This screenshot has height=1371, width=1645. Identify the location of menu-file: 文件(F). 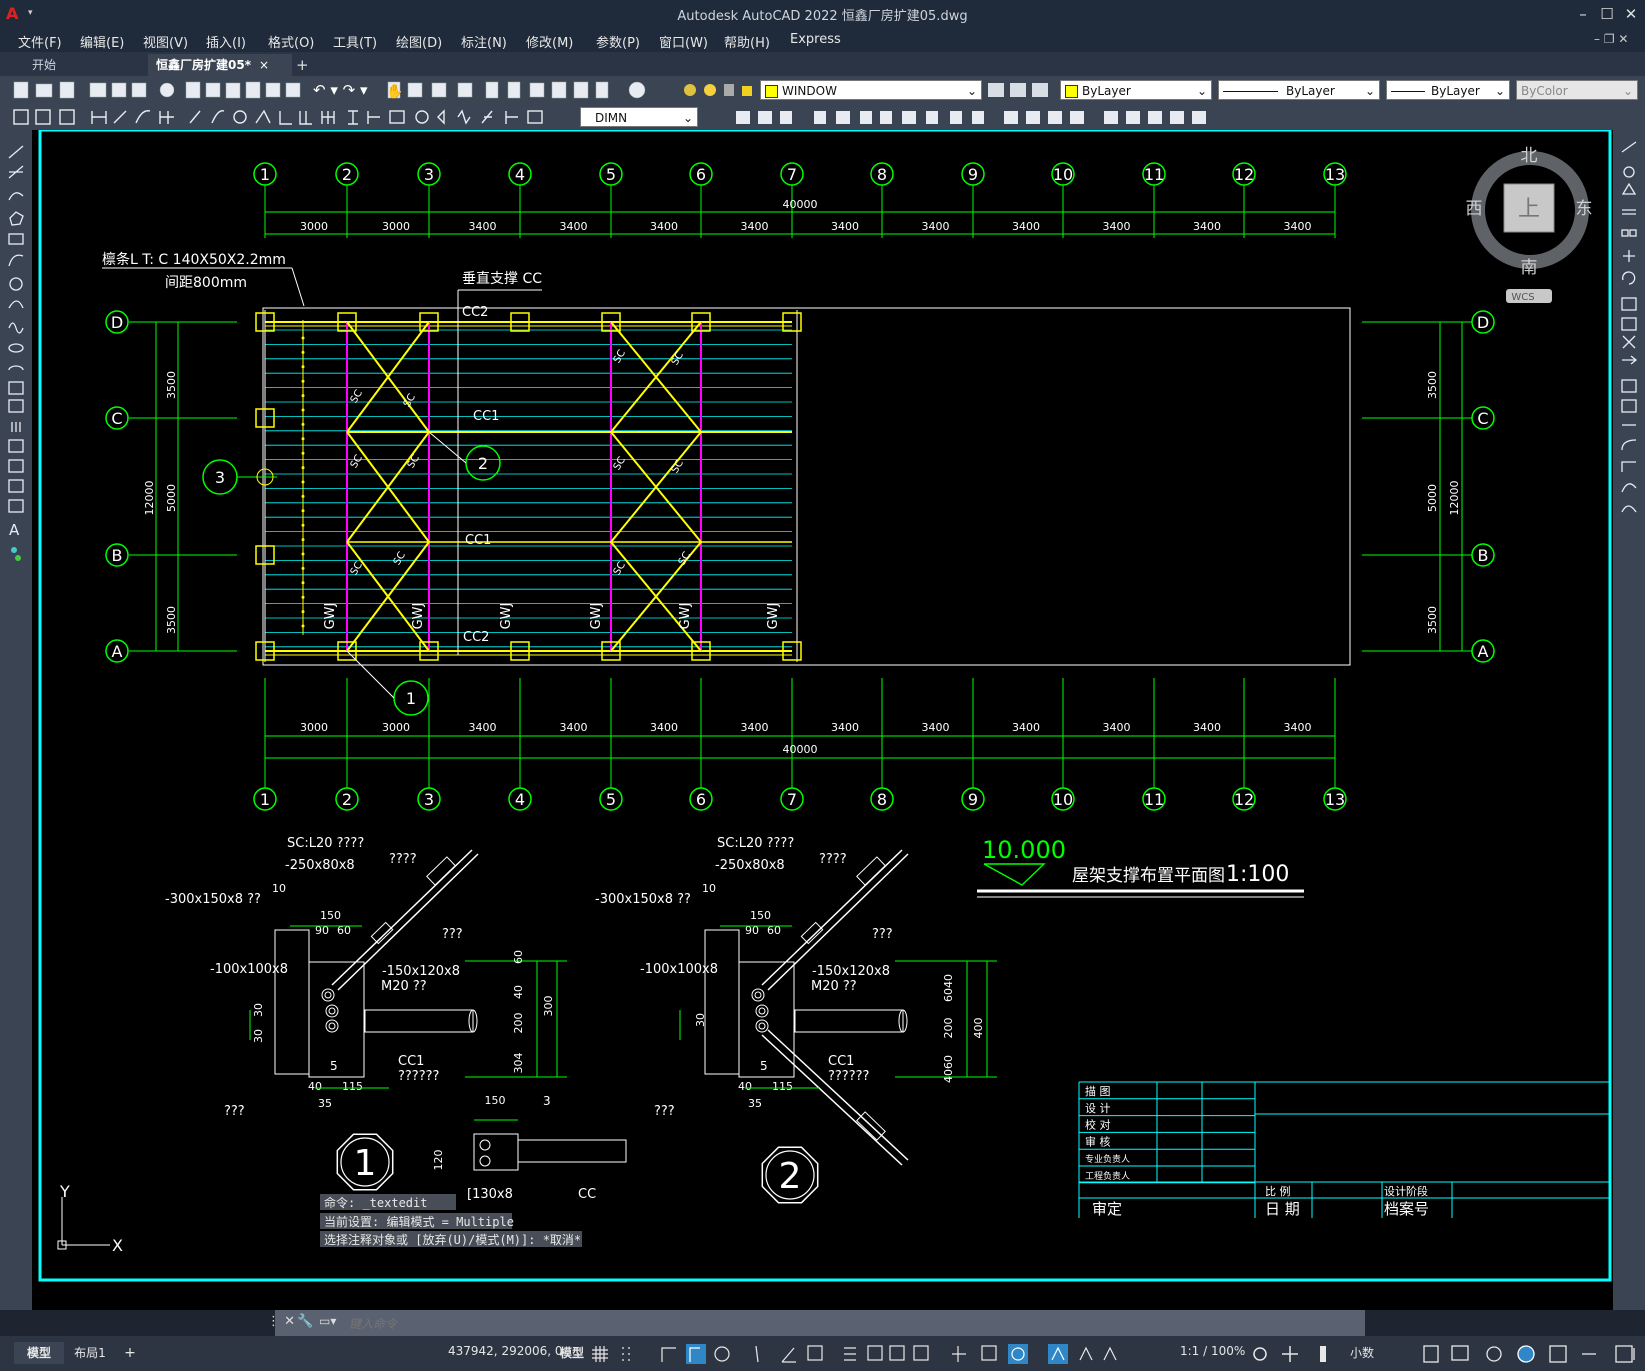
(40, 41).